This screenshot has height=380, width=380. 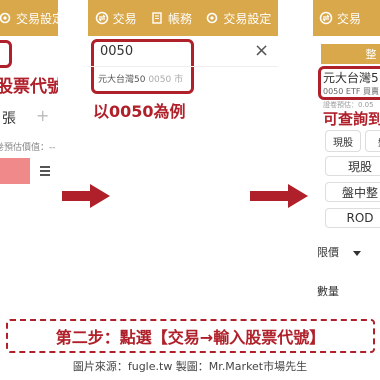 I want to click on result-code: 0050 市, so click(x=166, y=80).